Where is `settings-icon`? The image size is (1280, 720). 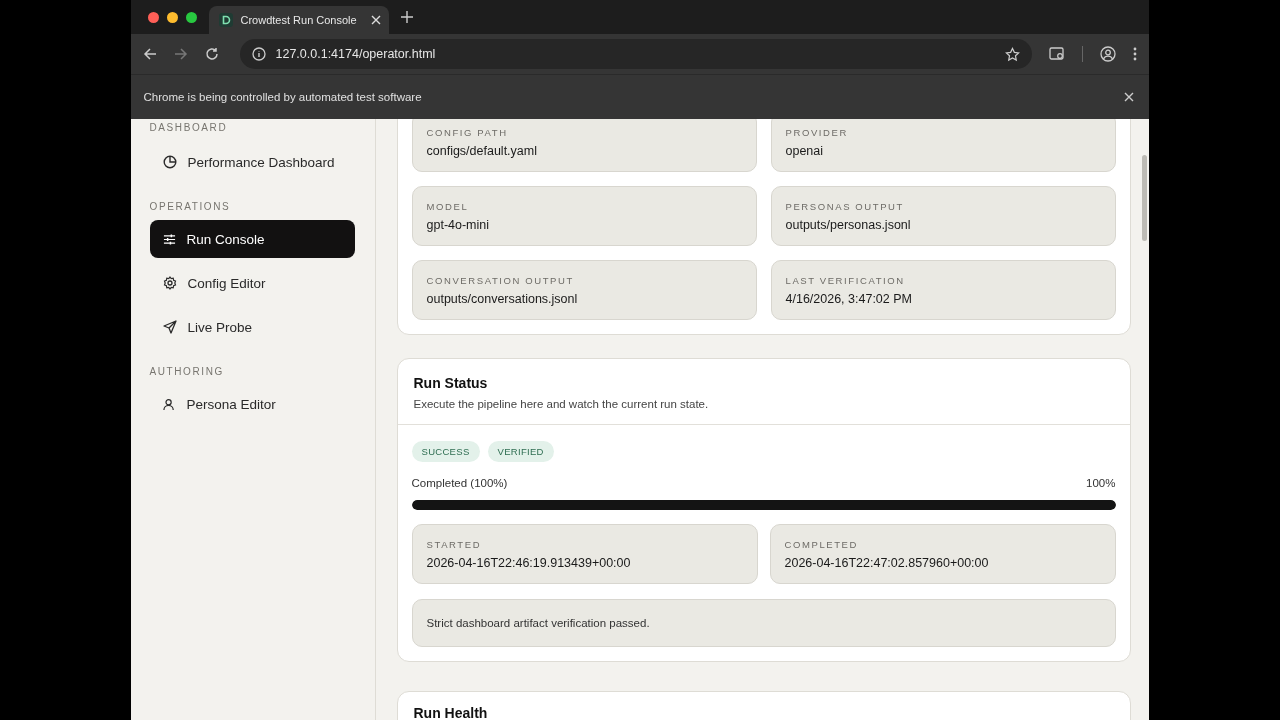 settings-icon is located at coordinates (169, 283).